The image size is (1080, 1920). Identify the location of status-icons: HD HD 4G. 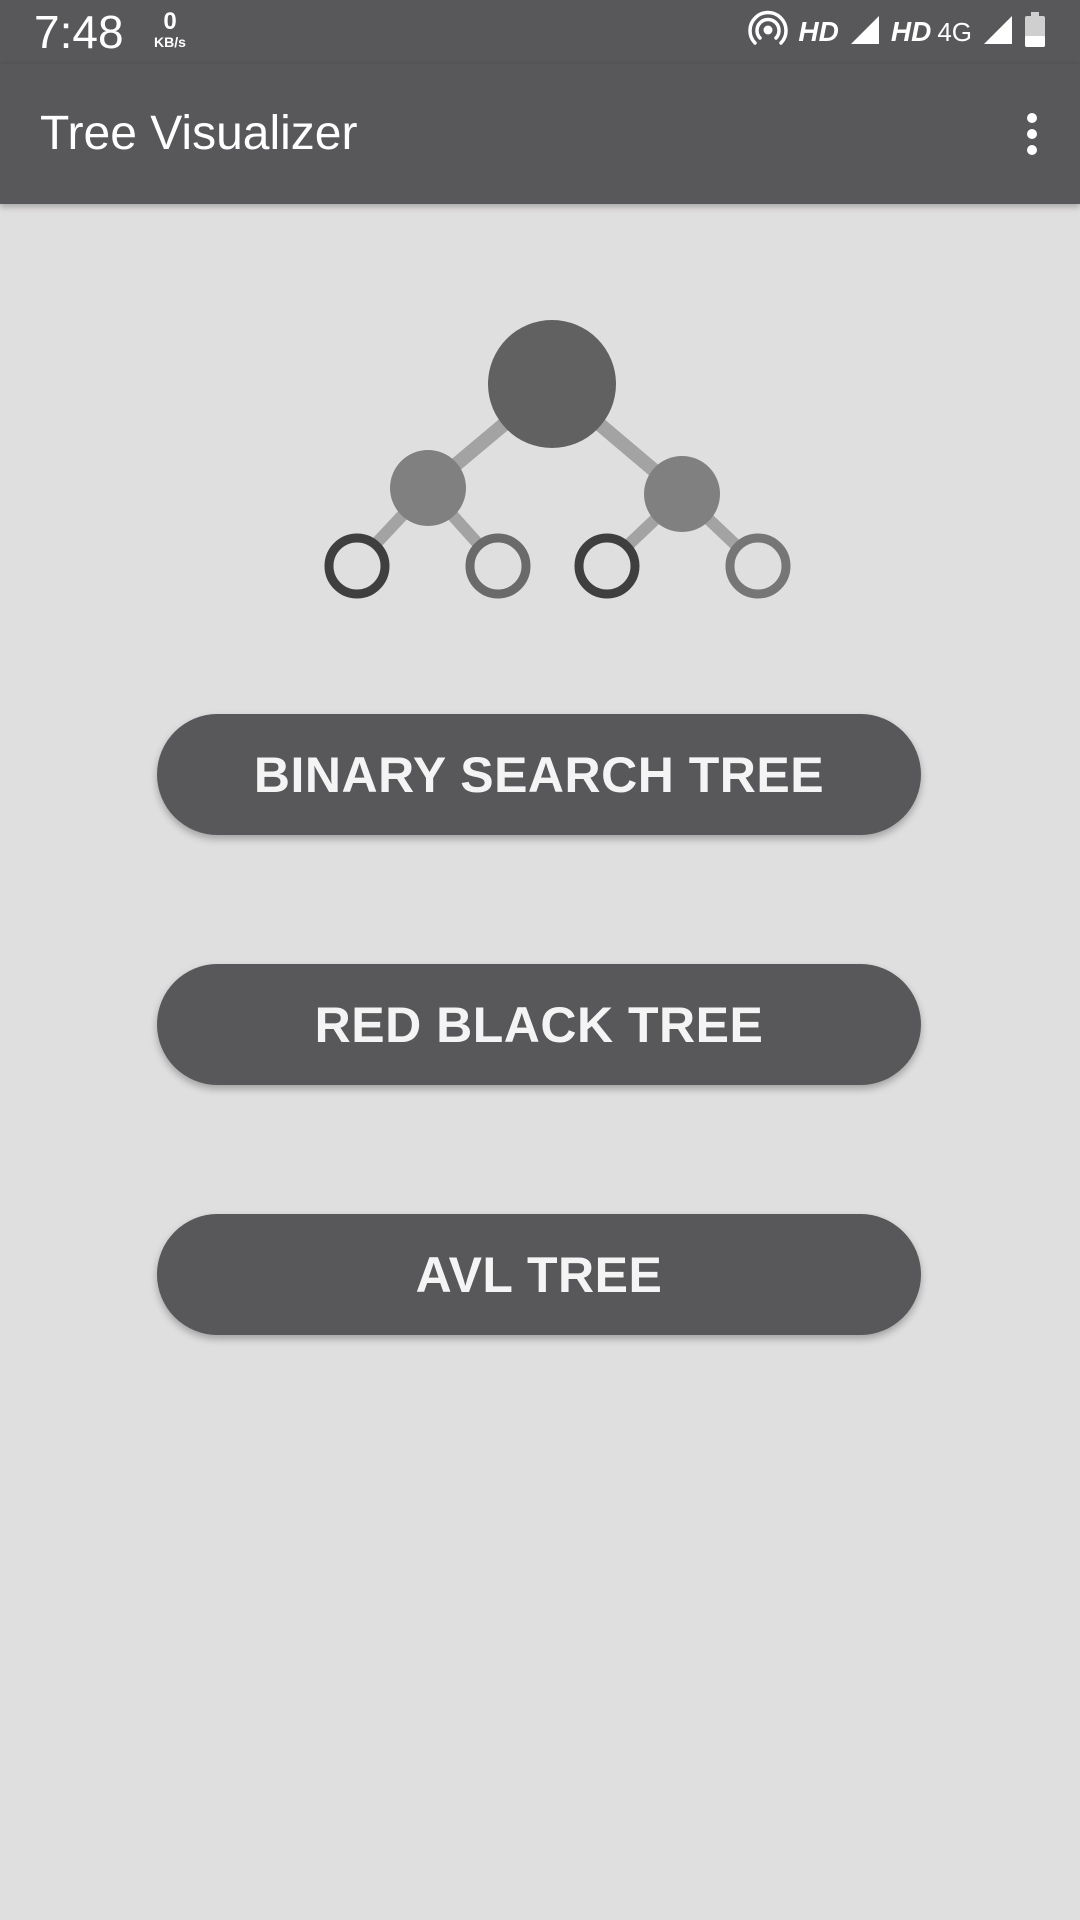
(897, 32).